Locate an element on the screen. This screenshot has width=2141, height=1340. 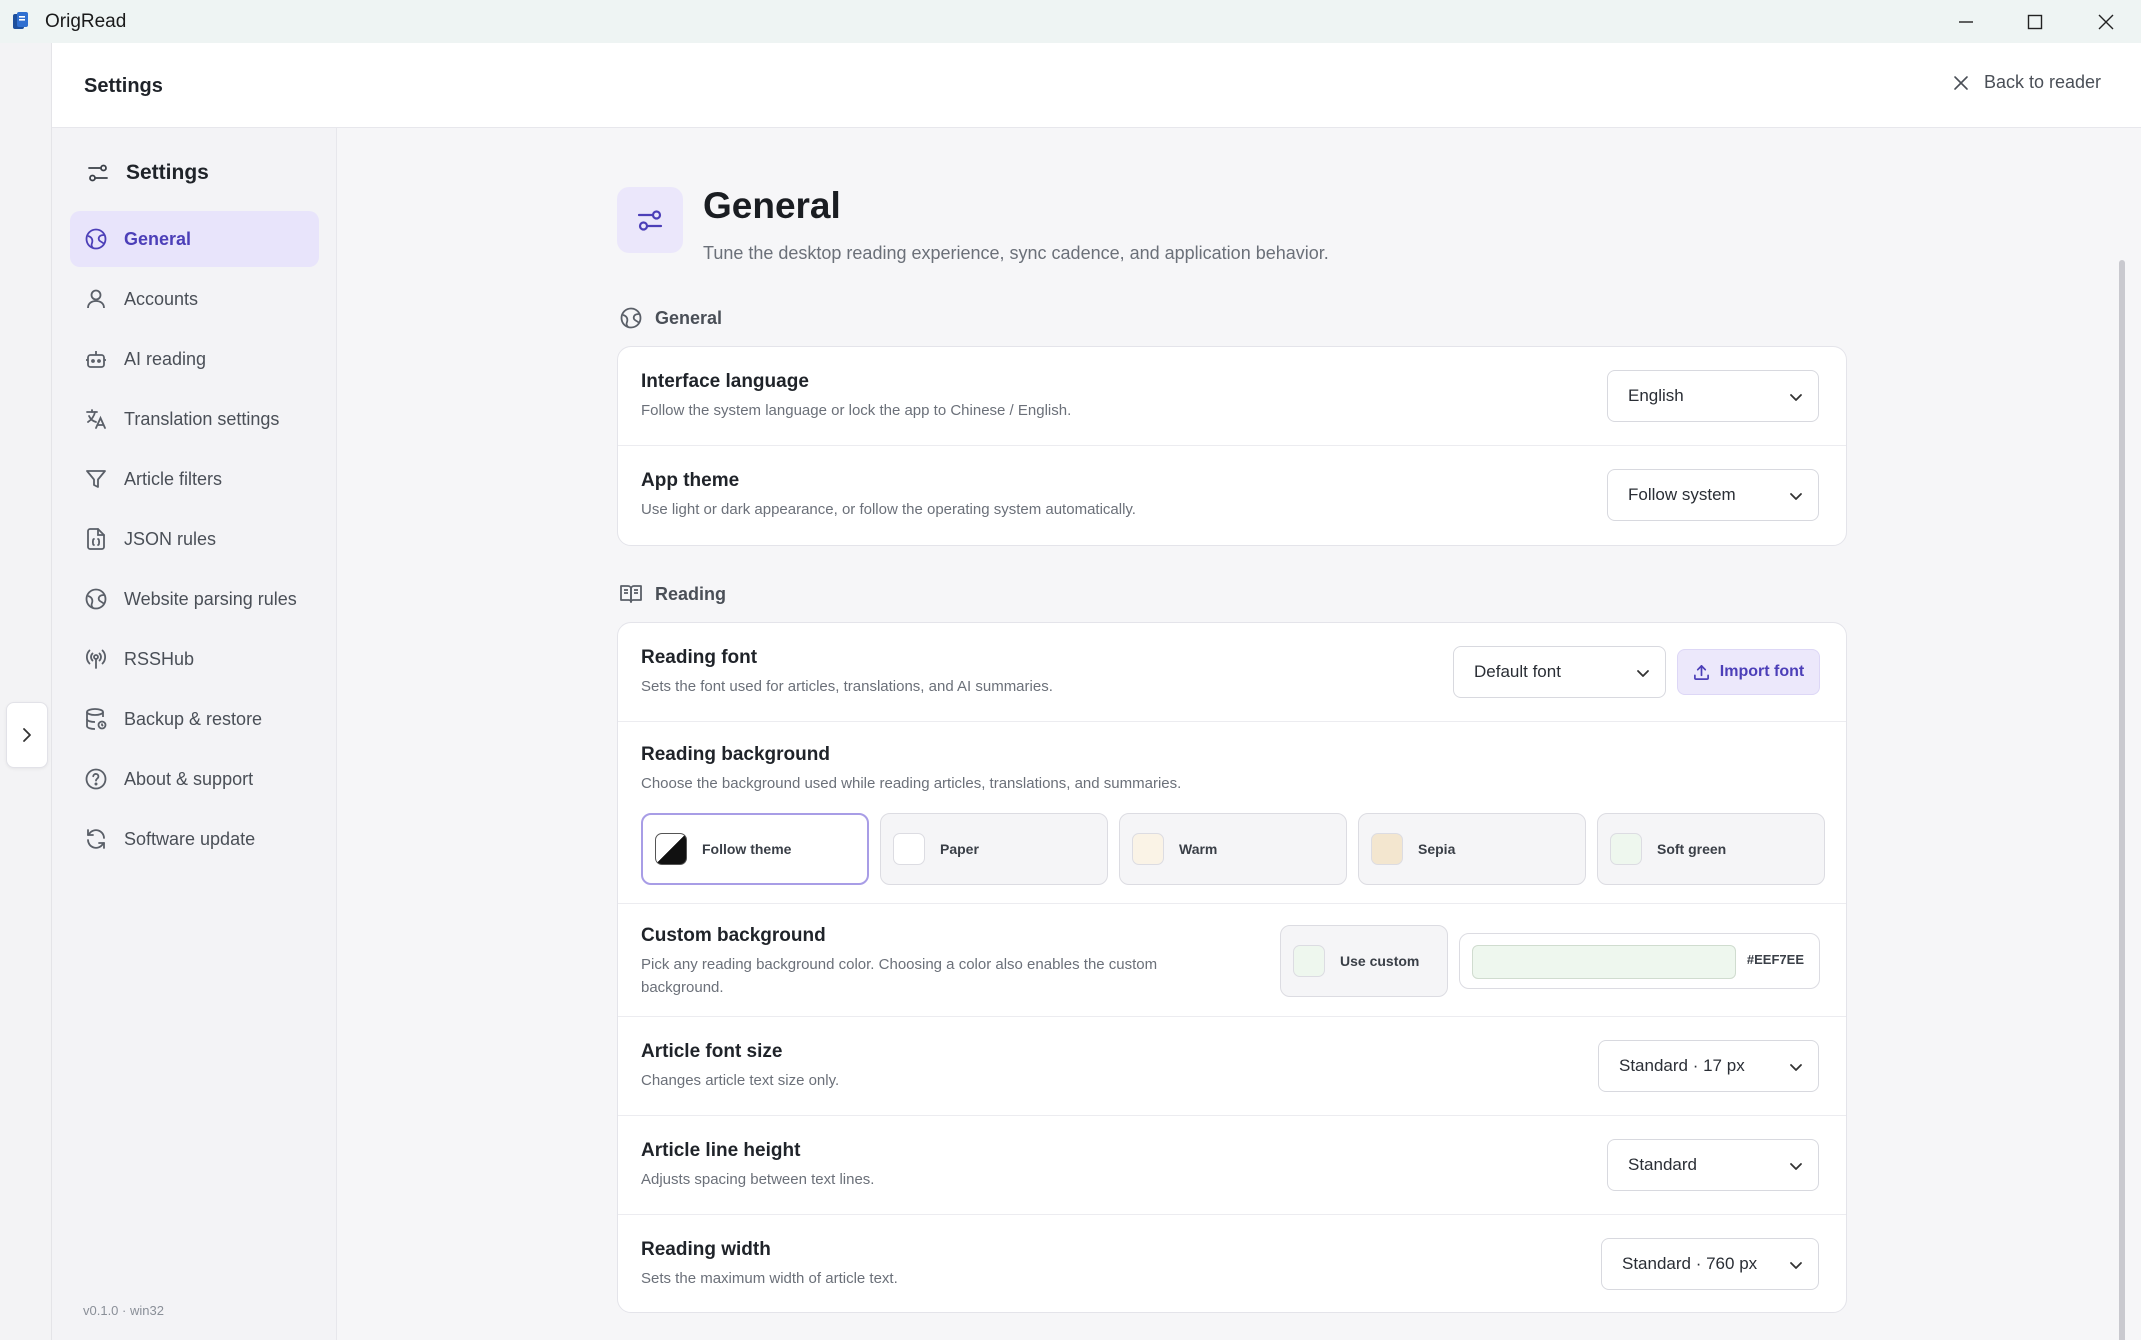
close-window-button is located at coordinates (2106, 21).